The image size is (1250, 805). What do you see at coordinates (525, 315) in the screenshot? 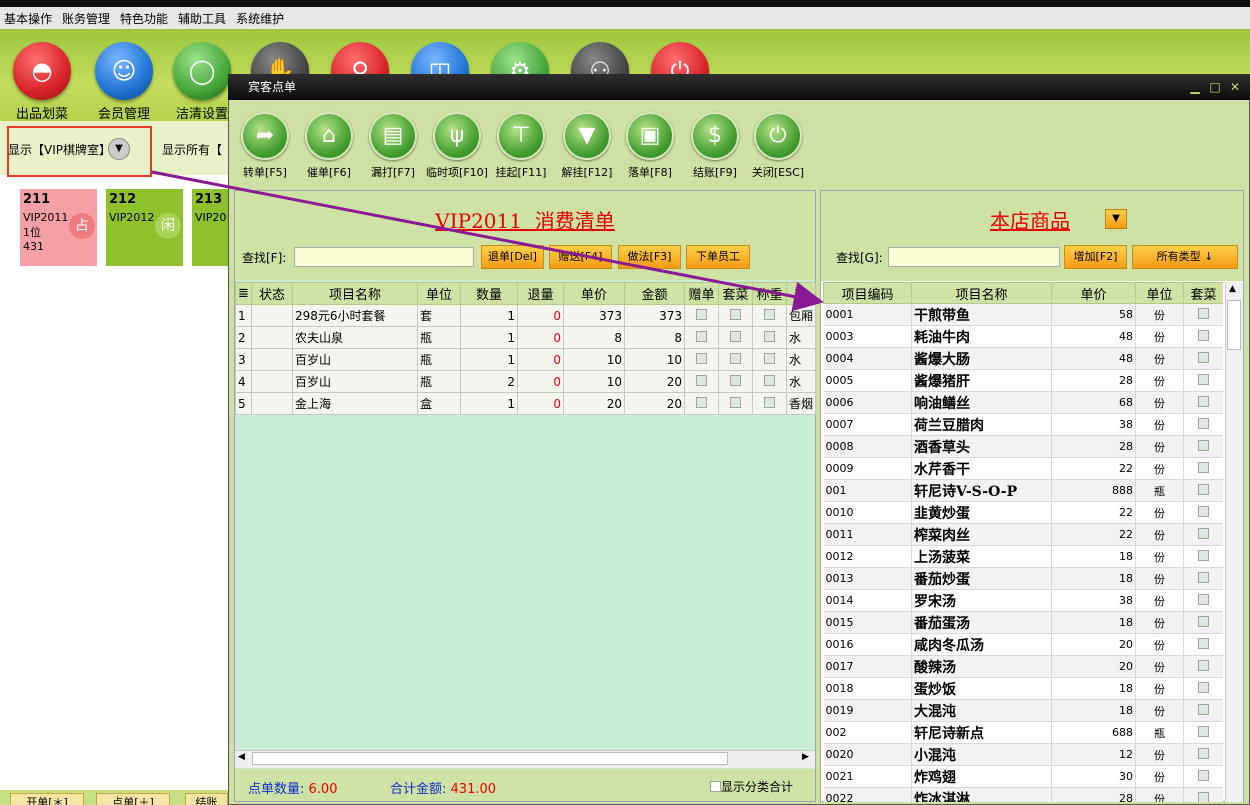
I see `order-row: 1 298元6小时套餐套 1 0 373 373 包厢` at bounding box center [525, 315].